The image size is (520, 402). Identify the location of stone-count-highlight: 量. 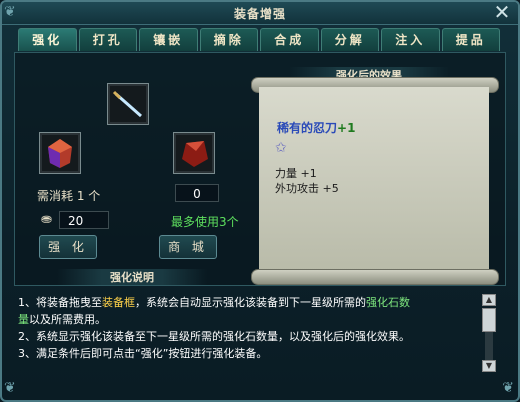
(23, 319).